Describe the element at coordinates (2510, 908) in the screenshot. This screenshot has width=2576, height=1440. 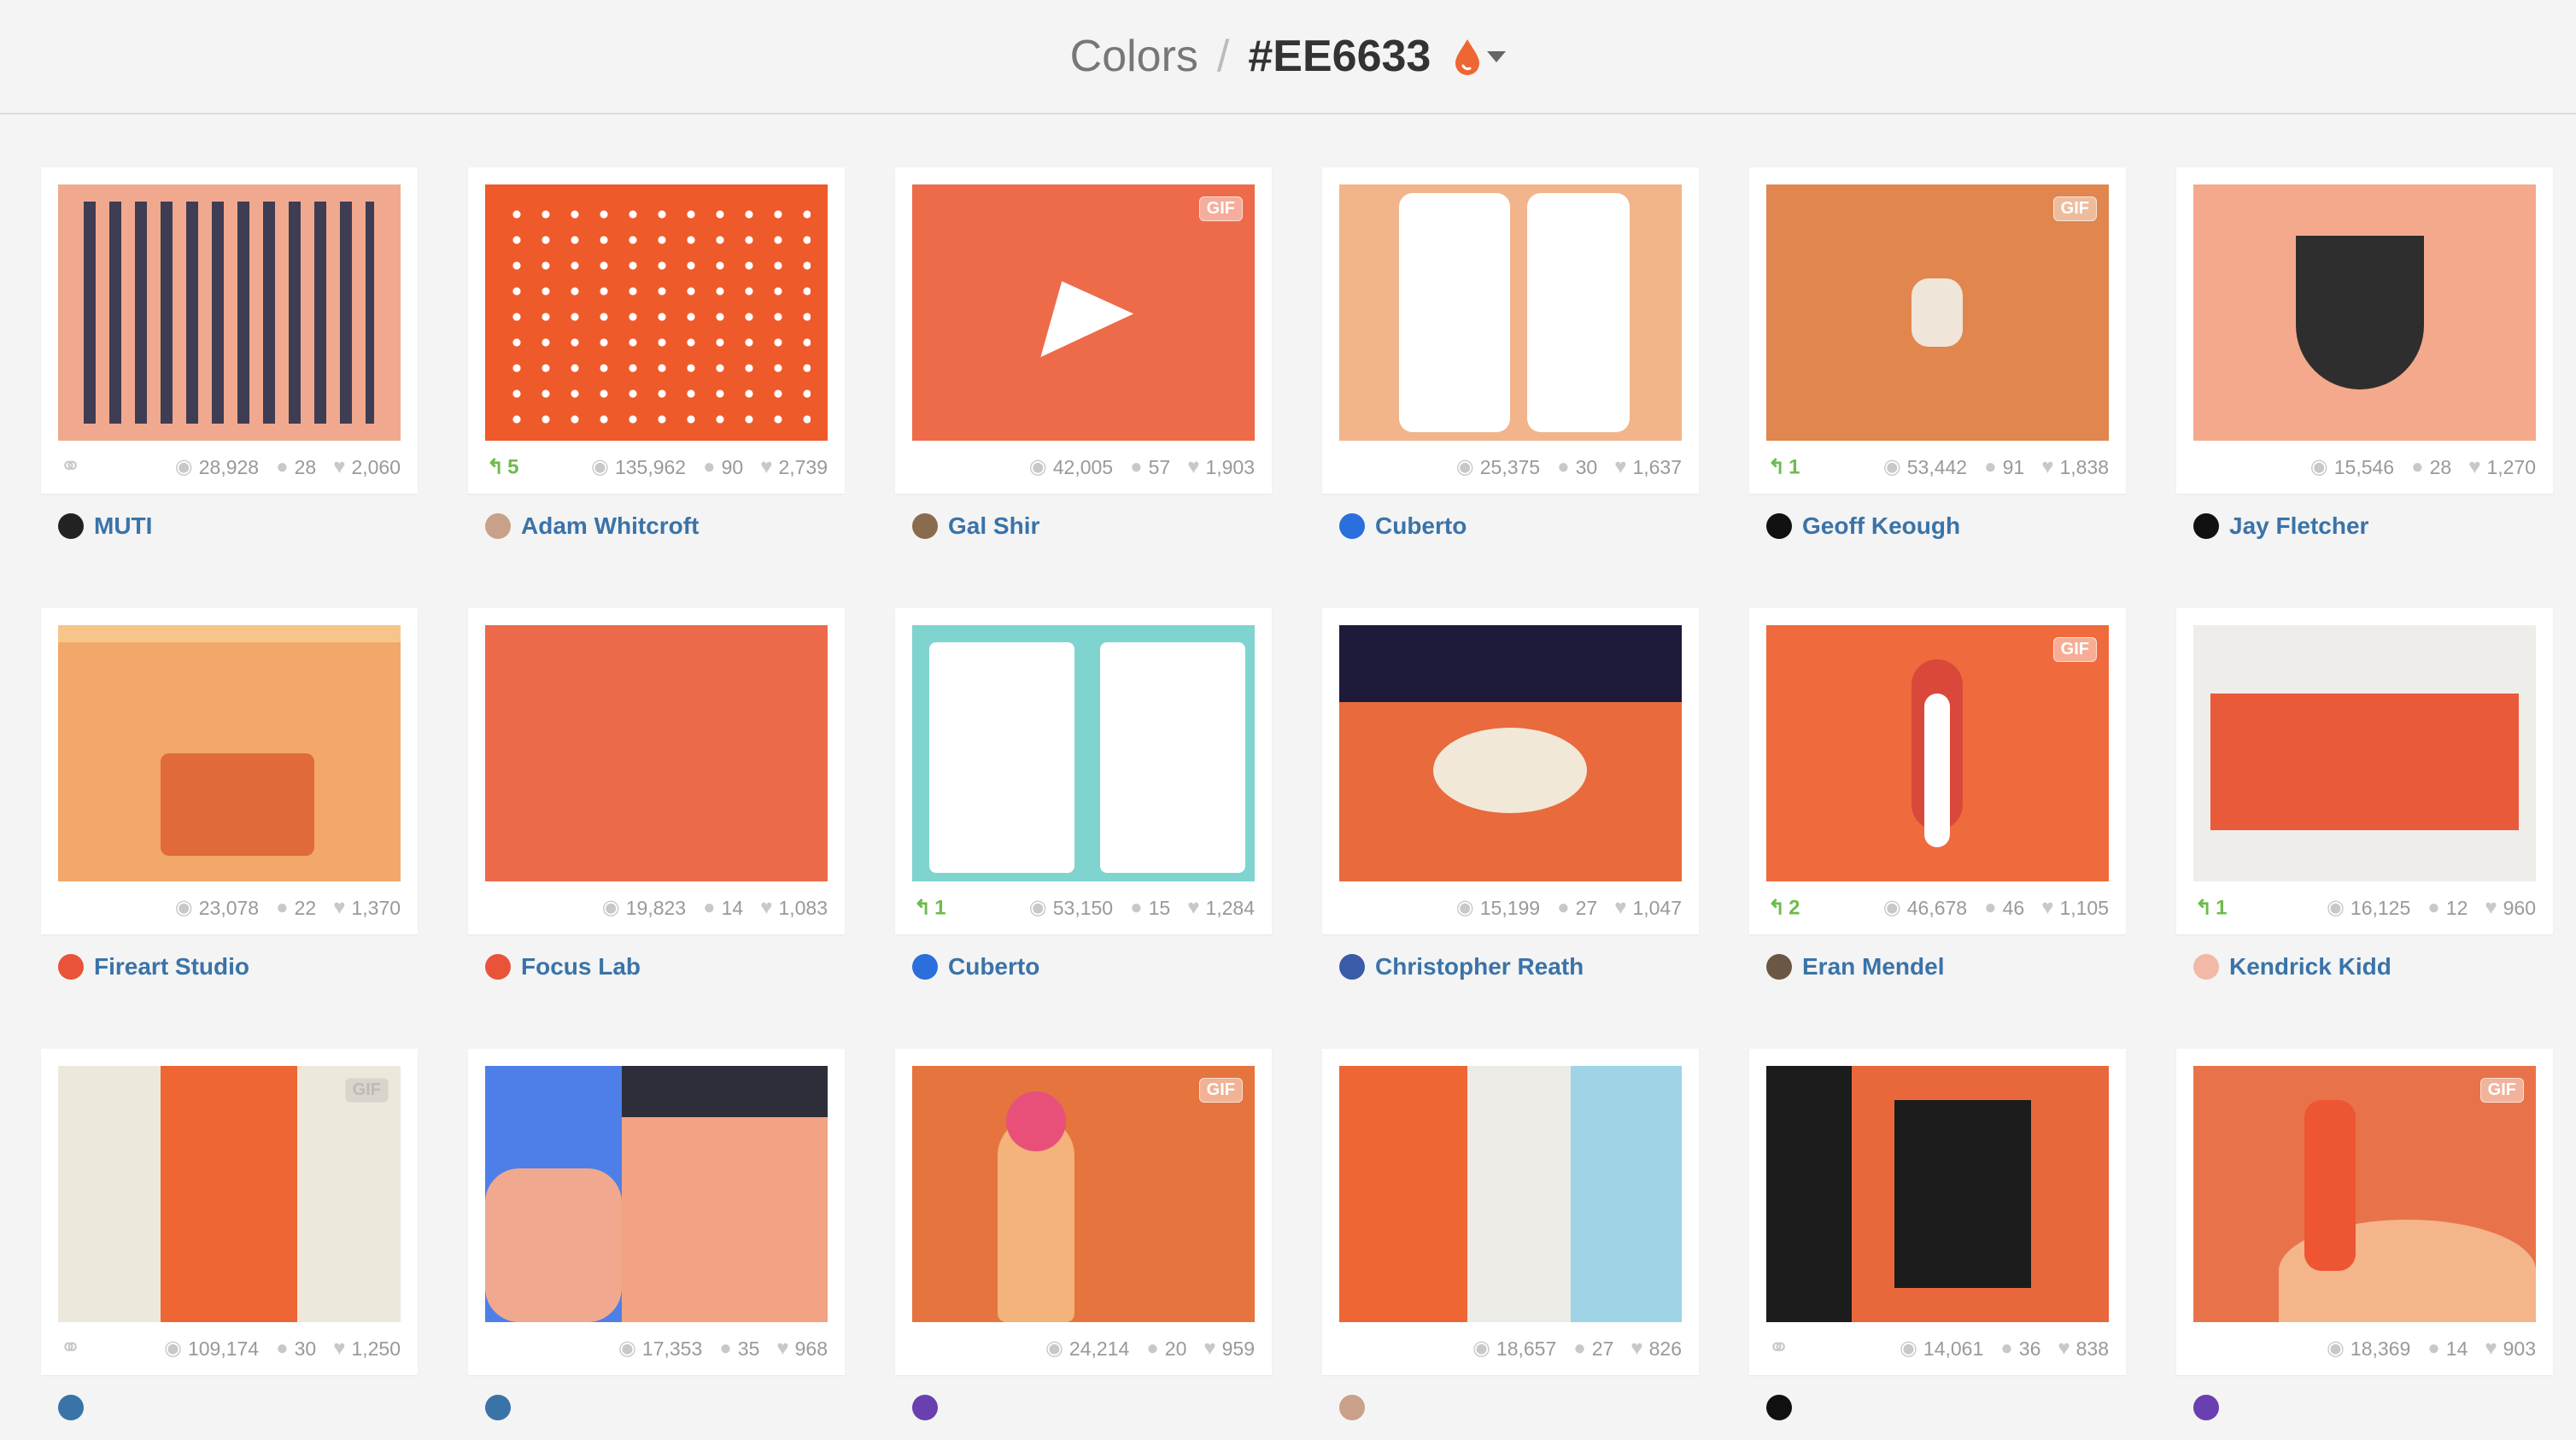
I see `likes-stat: ♥ 960` at that location.